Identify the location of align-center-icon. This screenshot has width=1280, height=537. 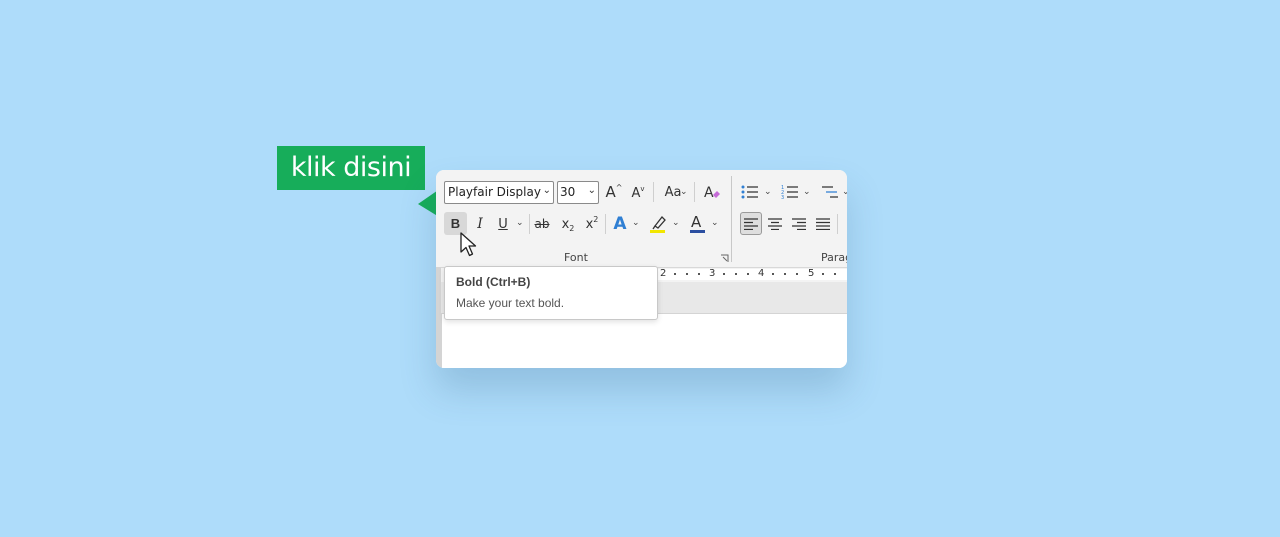
(775, 224).